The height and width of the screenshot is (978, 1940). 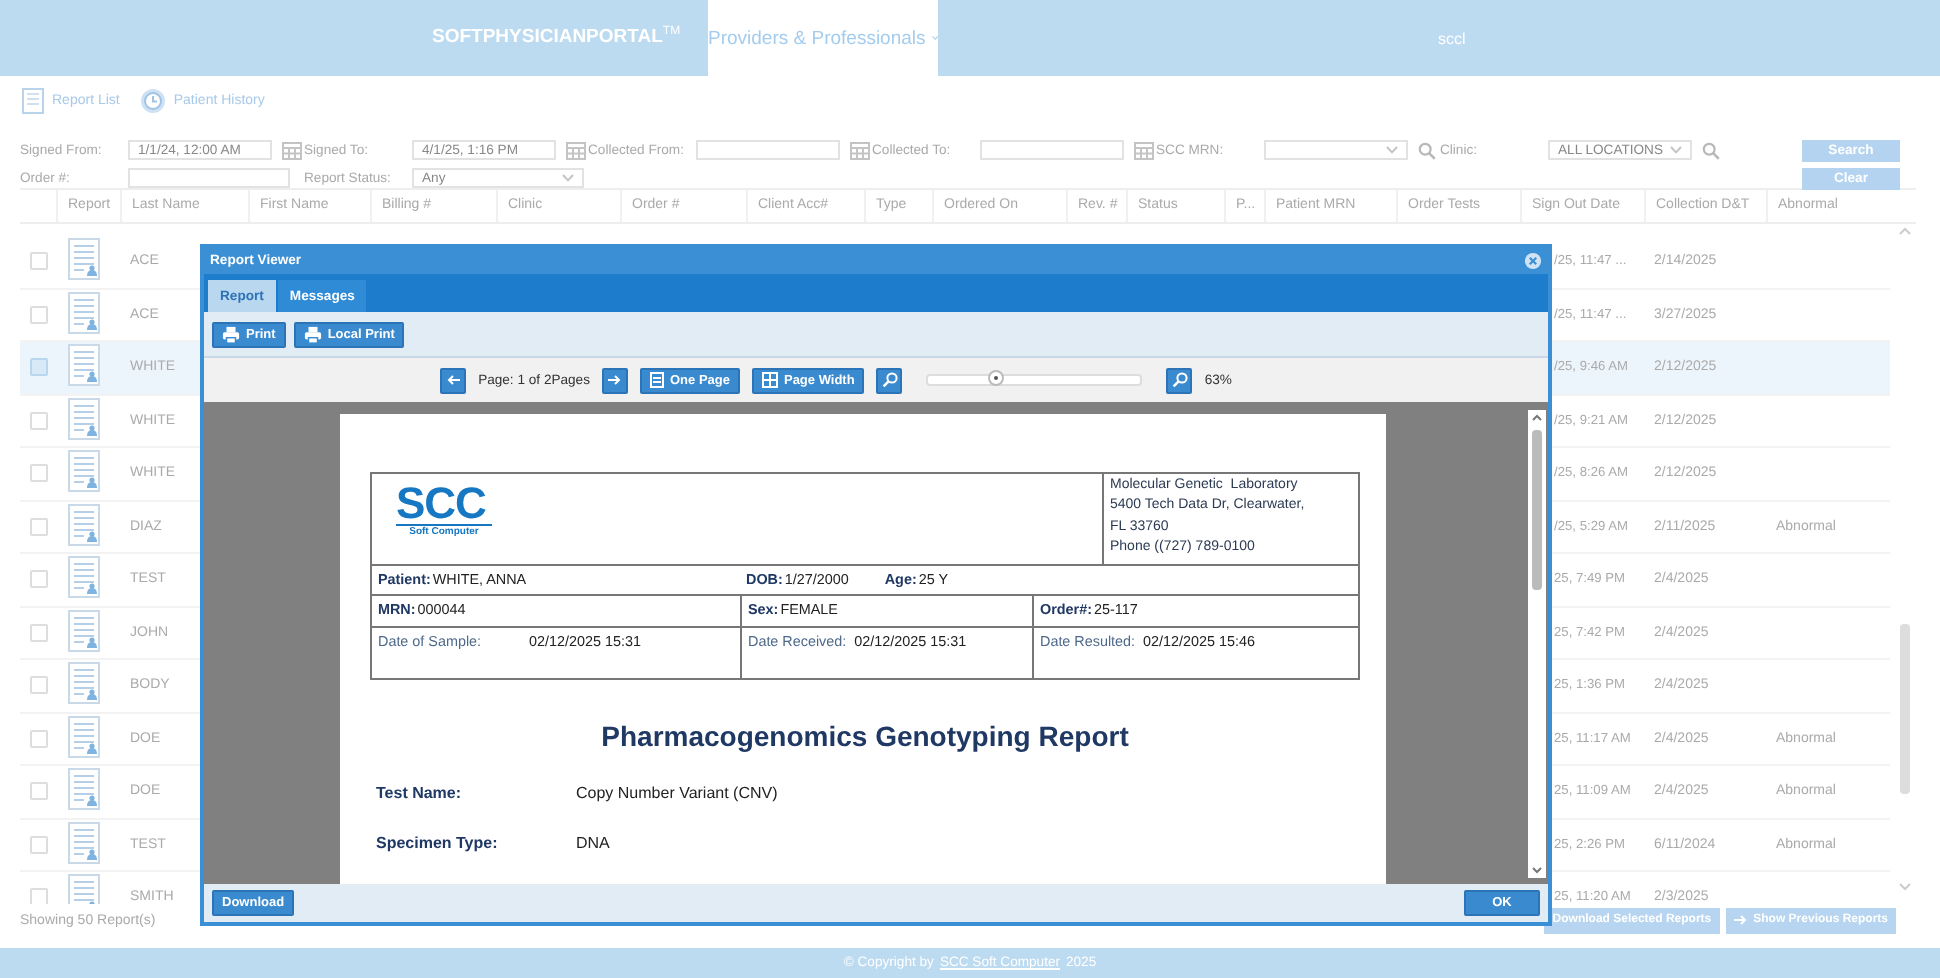 What do you see at coordinates (1537, 644) in the screenshot?
I see `scrollbar` at bounding box center [1537, 644].